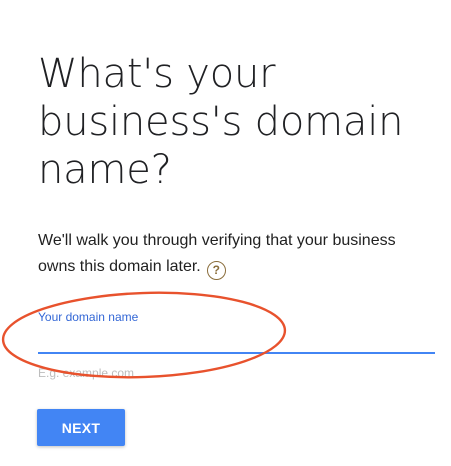 The height and width of the screenshot is (466, 451). I want to click on domain-hint: E.g. example.com, so click(86, 373).